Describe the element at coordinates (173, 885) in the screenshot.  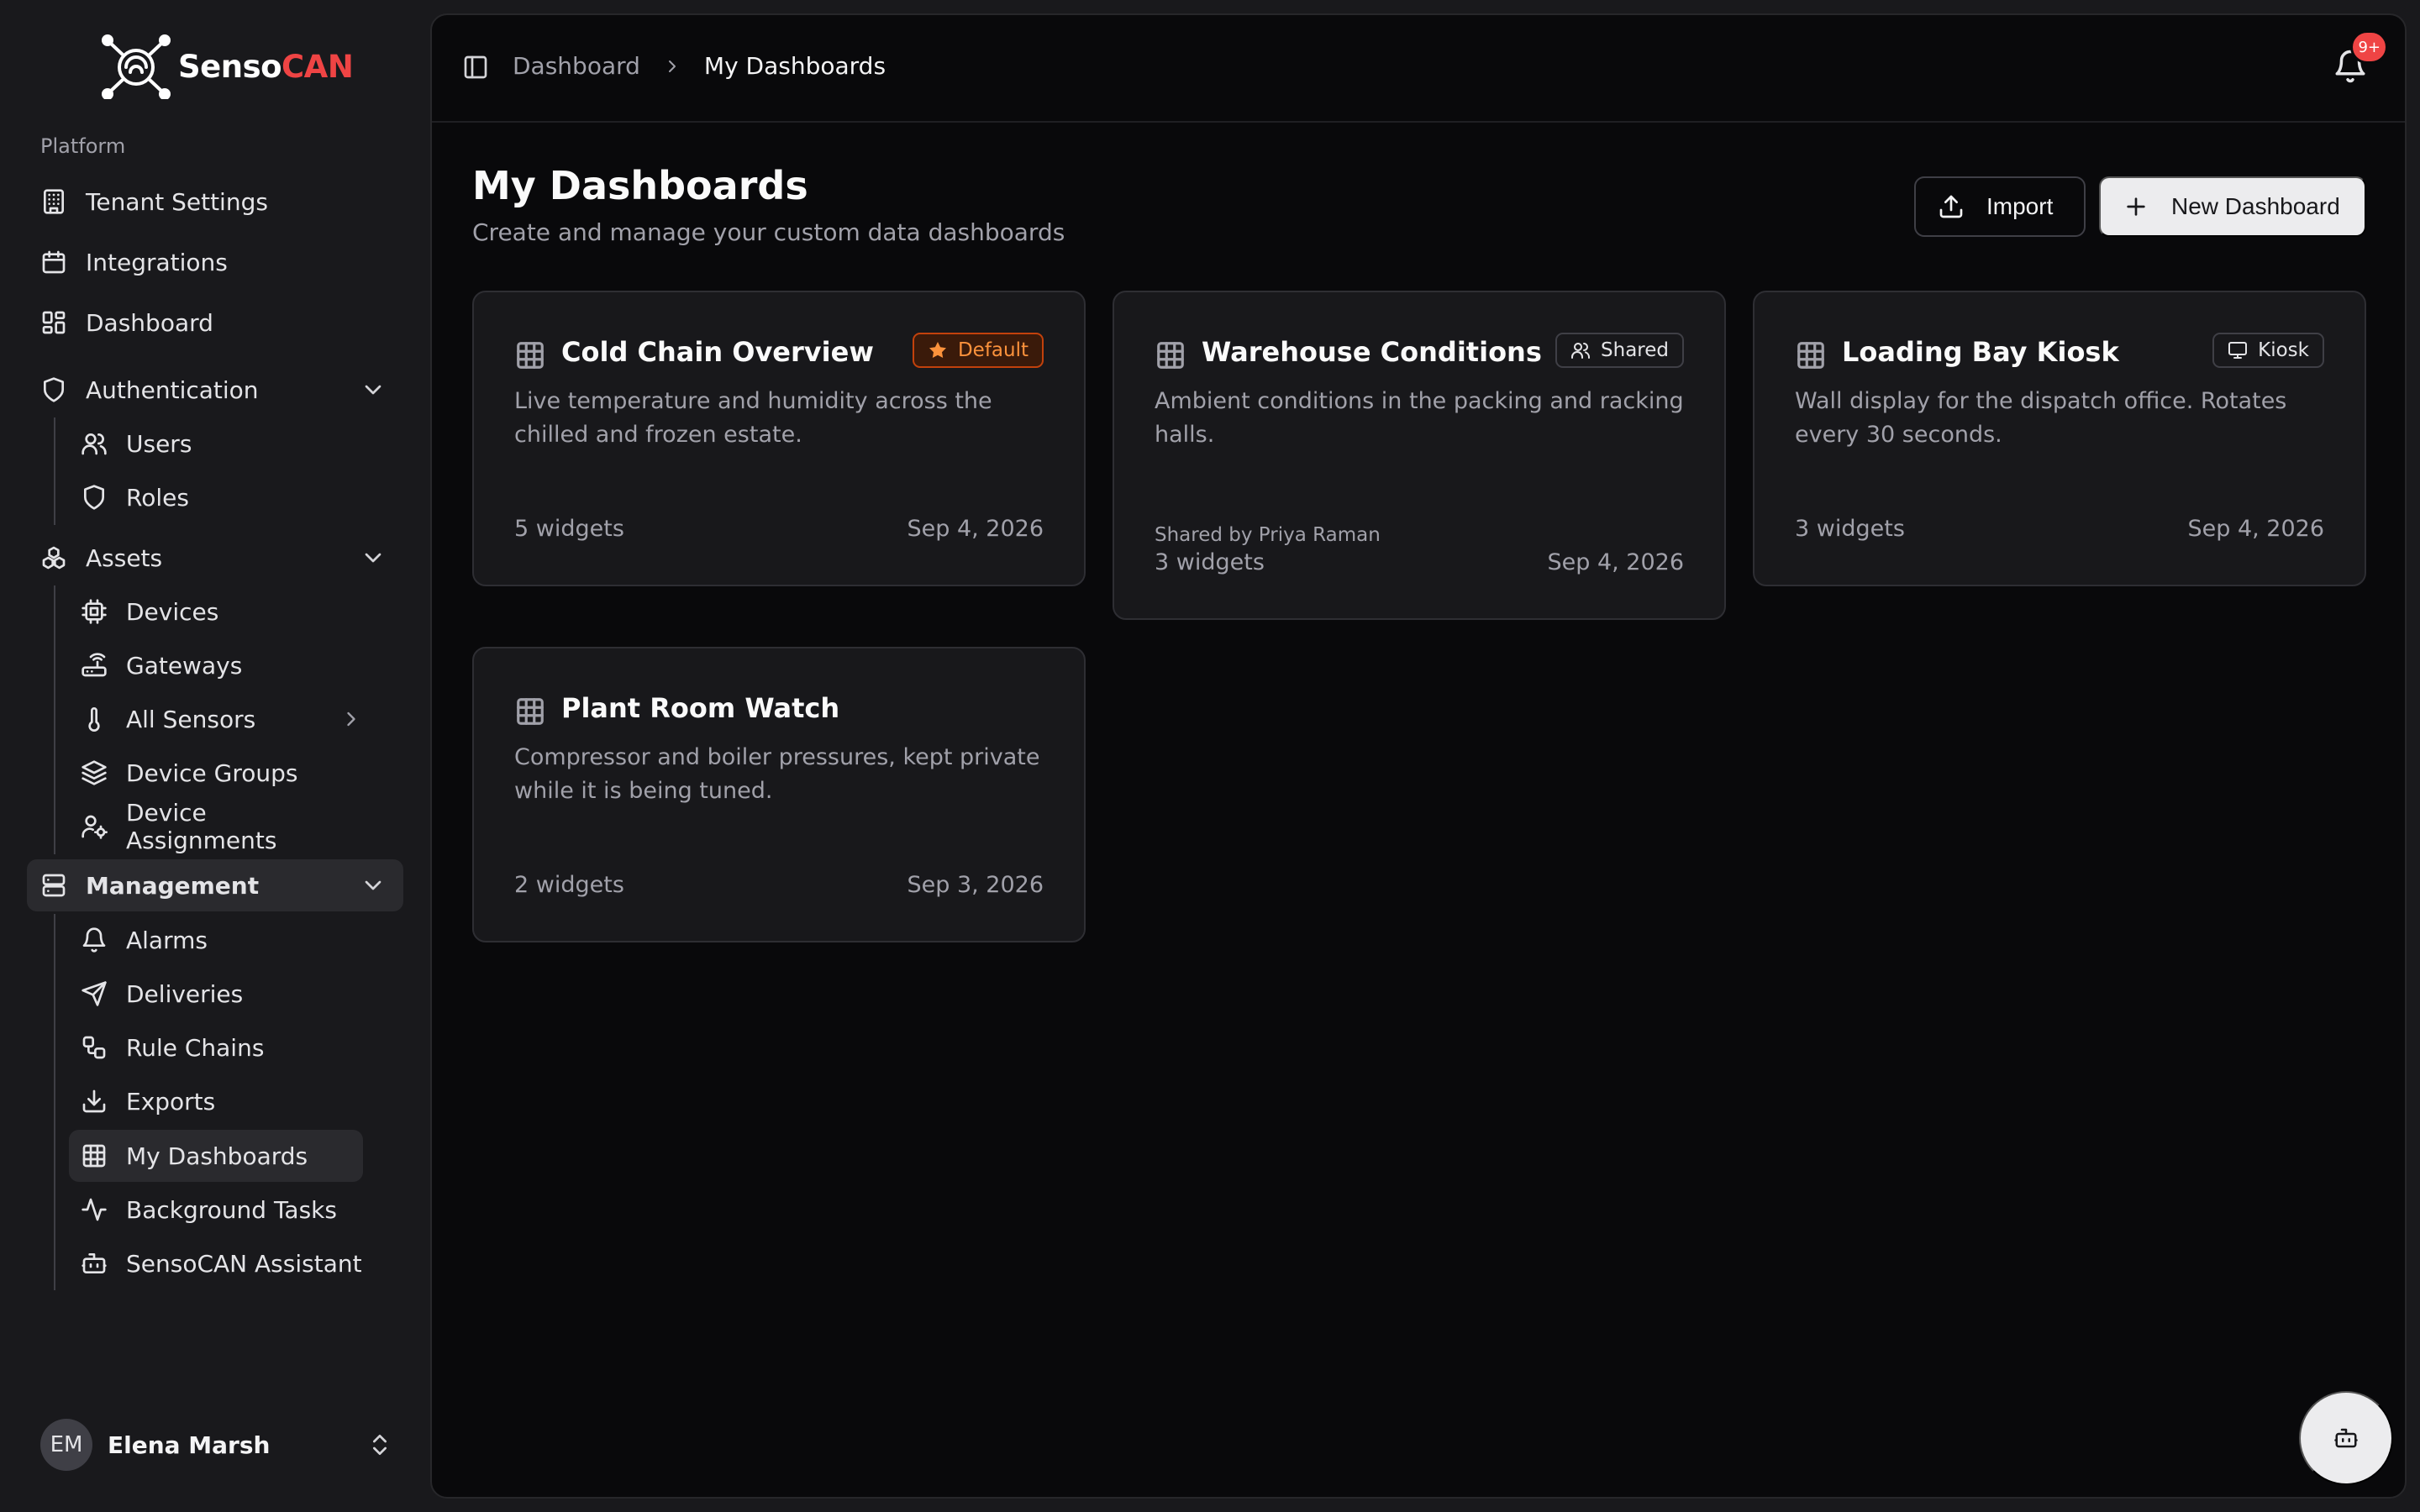
I see `sidebar-item-label: Management` at that location.